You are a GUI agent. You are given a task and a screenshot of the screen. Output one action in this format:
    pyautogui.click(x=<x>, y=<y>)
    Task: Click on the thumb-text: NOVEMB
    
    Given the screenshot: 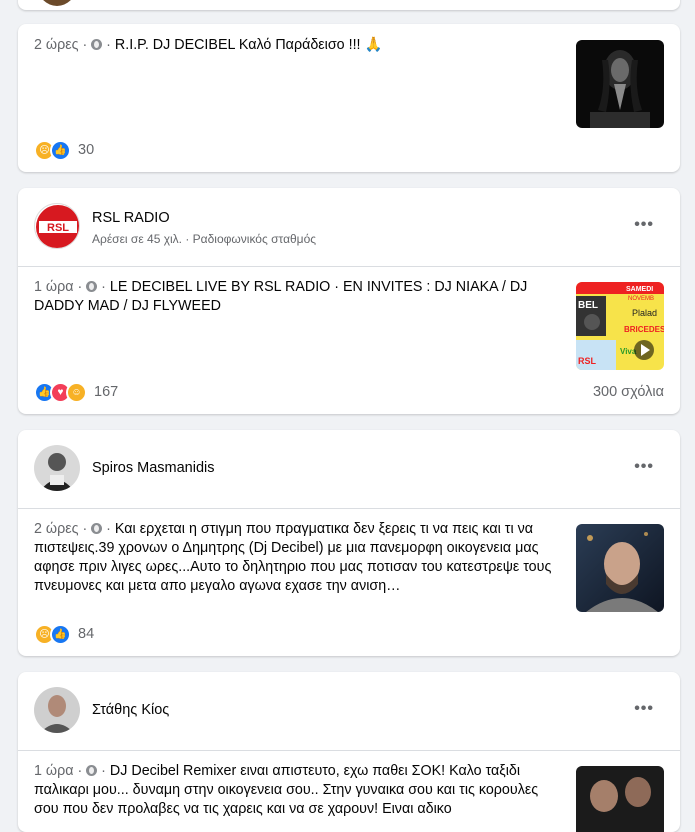 What is the action you would take?
    pyautogui.click(x=641, y=299)
    